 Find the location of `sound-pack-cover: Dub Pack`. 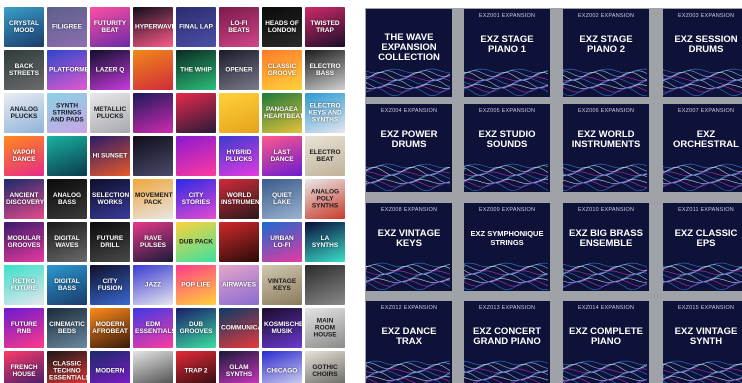

sound-pack-cover: Dub Pack is located at coordinates (196, 242).